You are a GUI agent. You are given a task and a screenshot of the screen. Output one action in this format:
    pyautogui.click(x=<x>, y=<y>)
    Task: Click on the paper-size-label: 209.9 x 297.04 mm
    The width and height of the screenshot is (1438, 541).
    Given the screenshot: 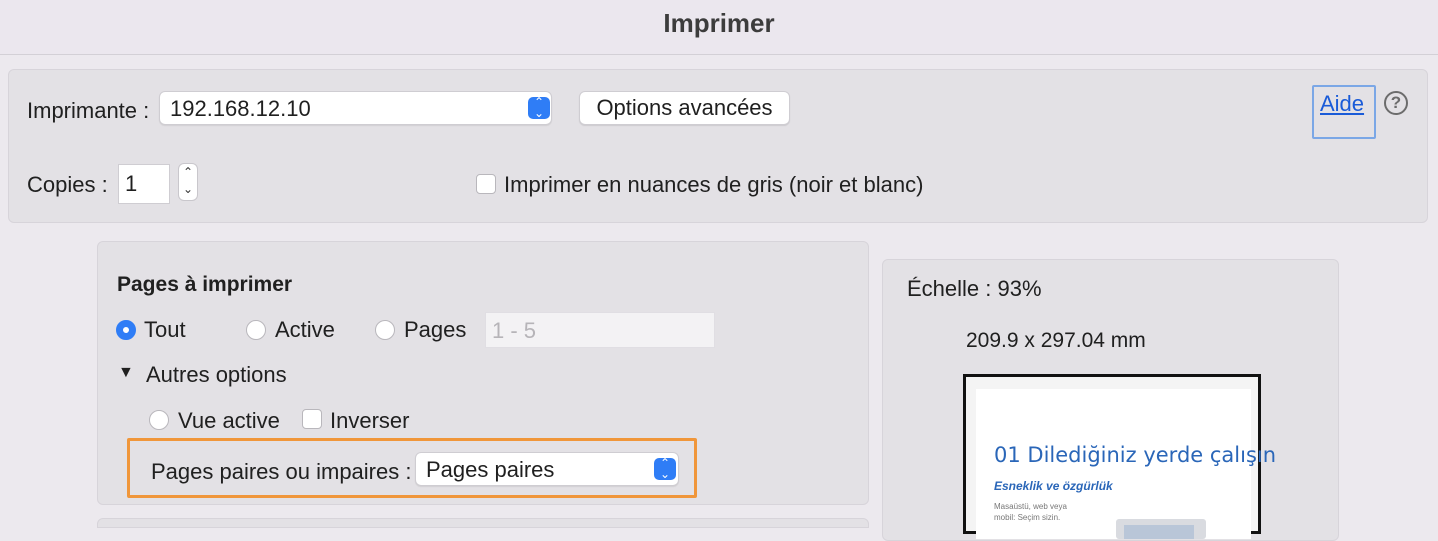 What is the action you would take?
    pyautogui.click(x=1056, y=340)
    